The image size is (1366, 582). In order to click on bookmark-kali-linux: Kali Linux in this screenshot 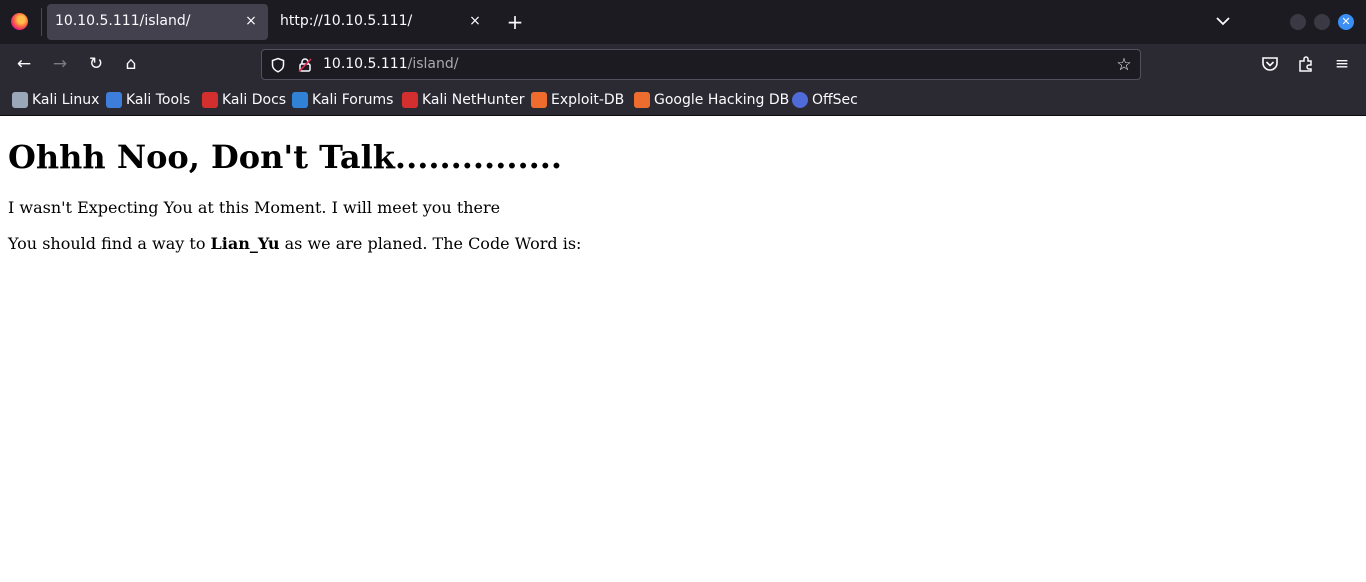, I will do `click(55, 100)`.